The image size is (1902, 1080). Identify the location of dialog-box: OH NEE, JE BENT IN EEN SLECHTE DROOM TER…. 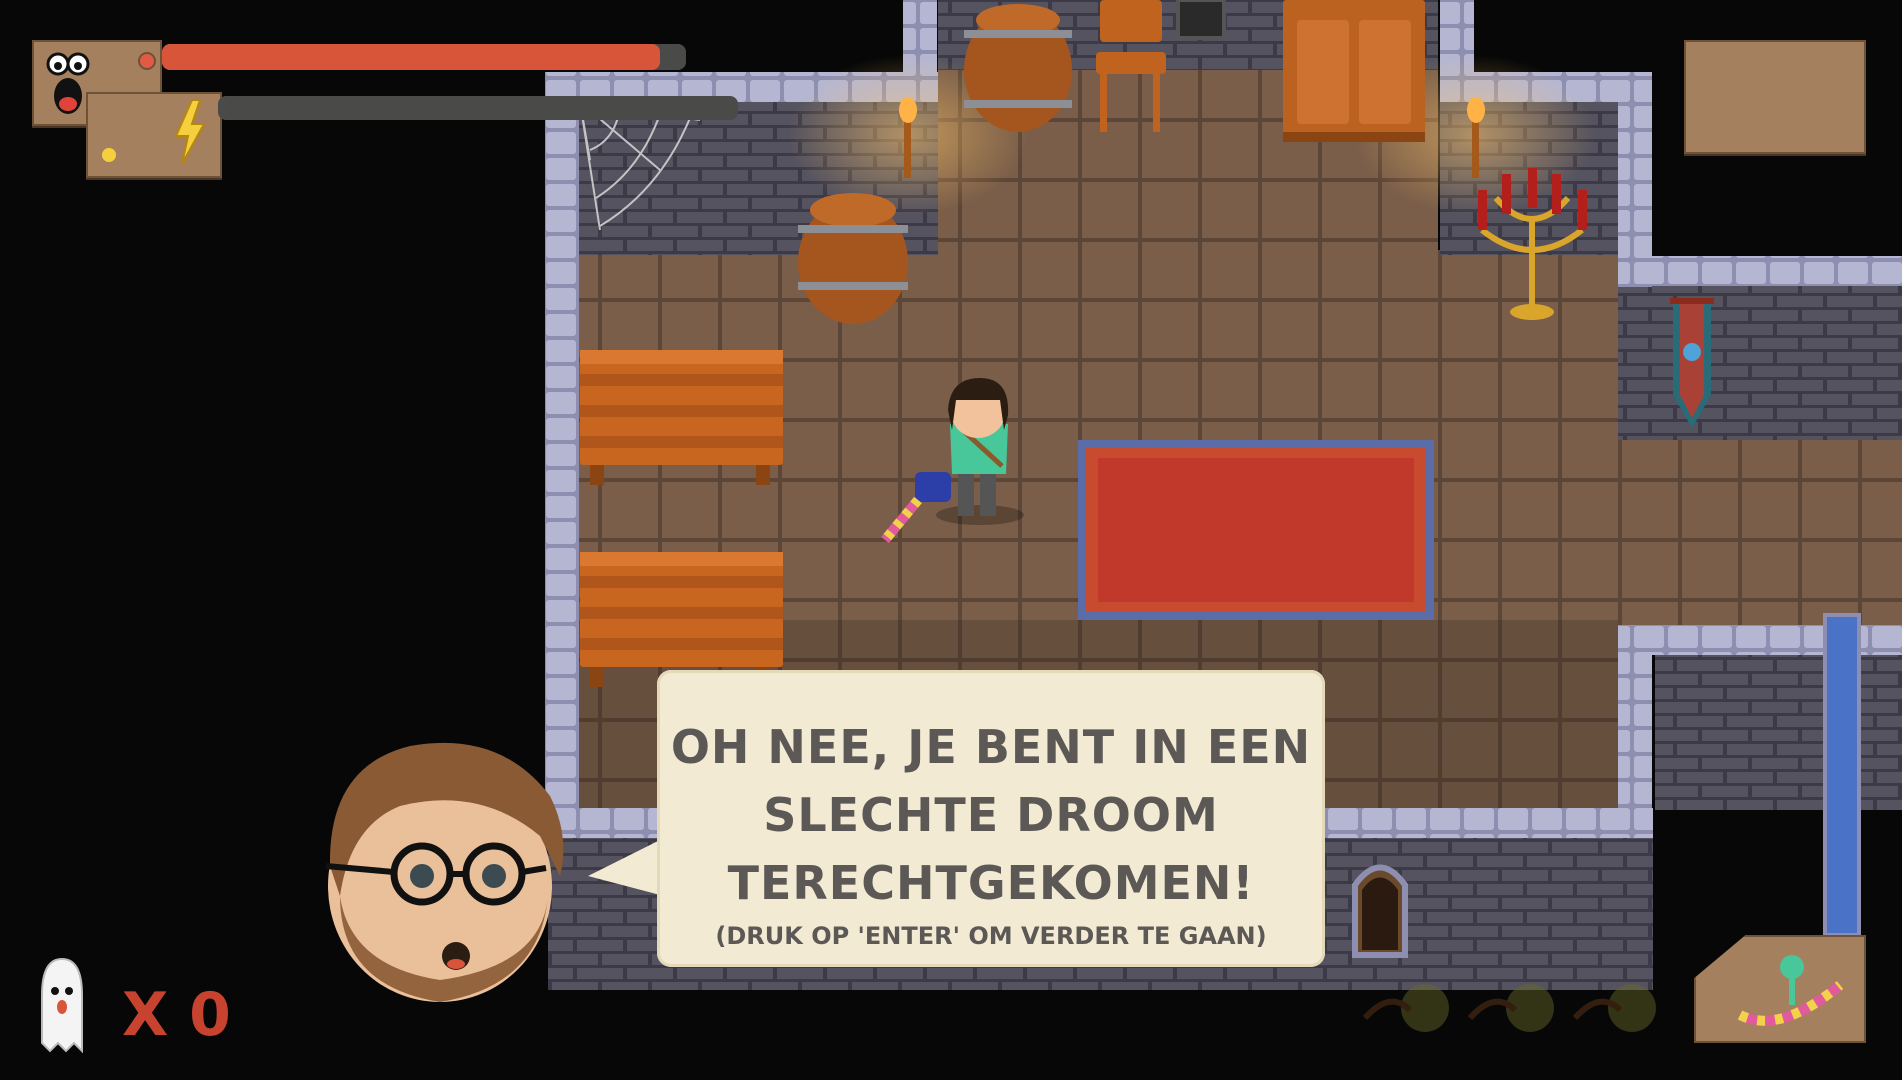
(991, 818).